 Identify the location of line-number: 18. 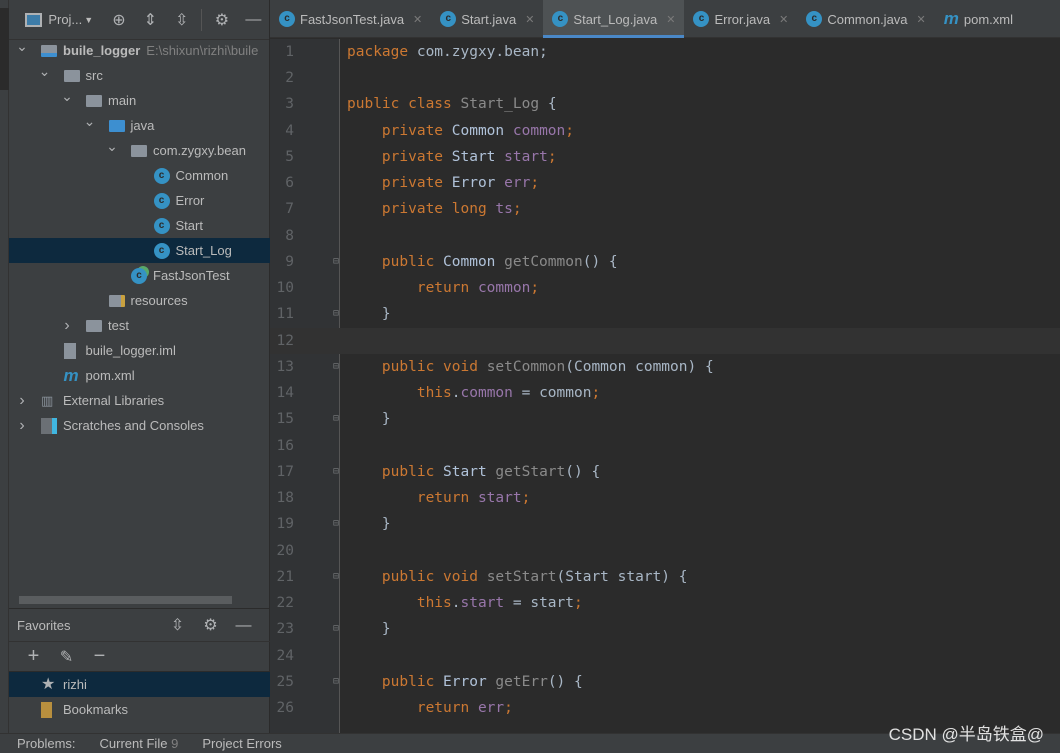
(285, 498).